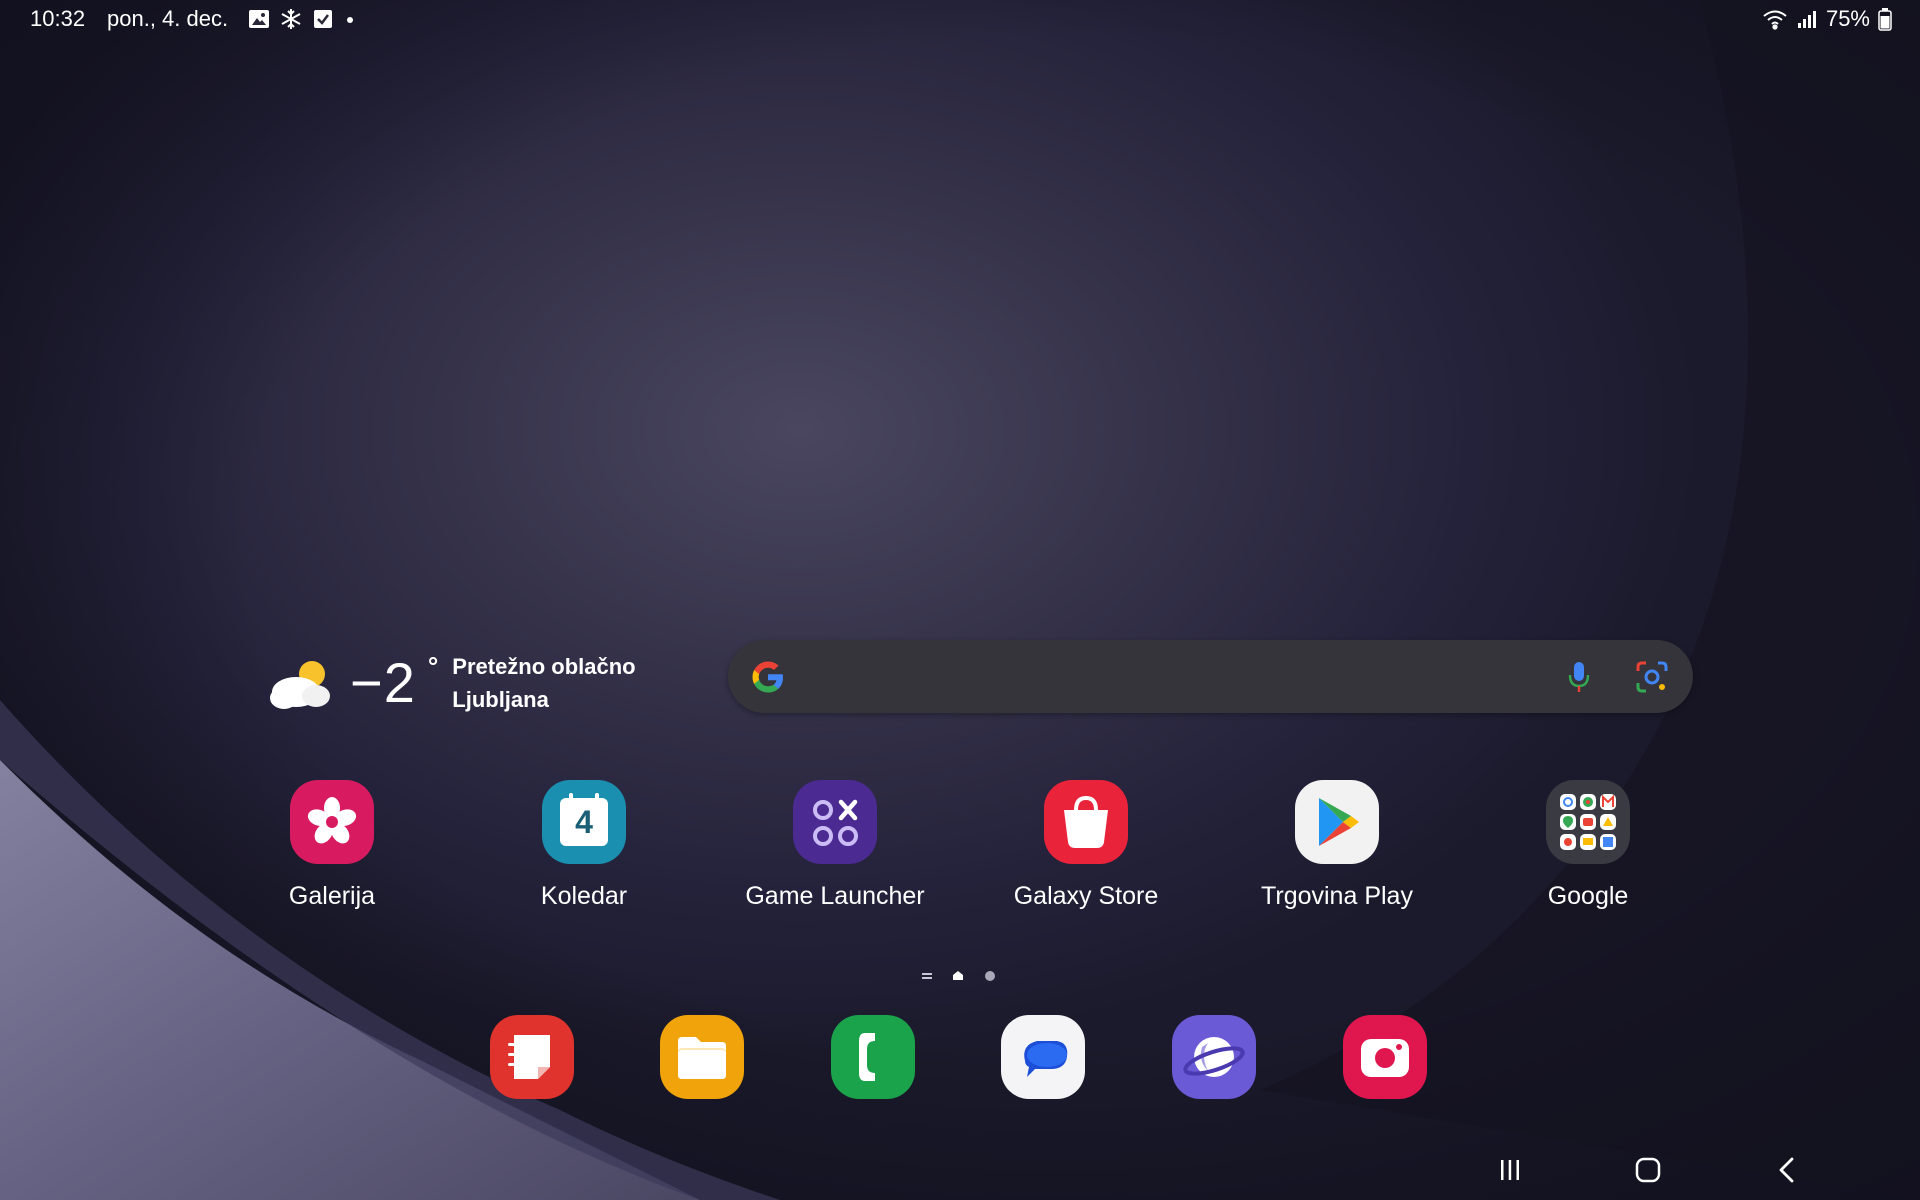 The height and width of the screenshot is (1200, 1920). What do you see at coordinates (1806, 19) in the screenshot?
I see `signal-icon` at bounding box center [1806, 19].